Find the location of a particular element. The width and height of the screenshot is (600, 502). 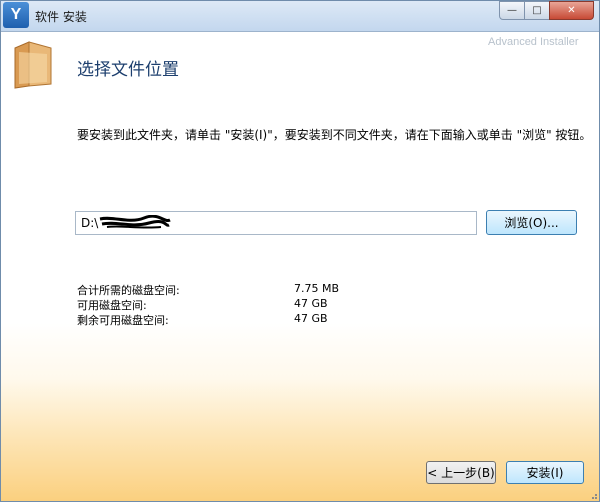

available-space-value: 47 GB is located at coordinates (311, 303).